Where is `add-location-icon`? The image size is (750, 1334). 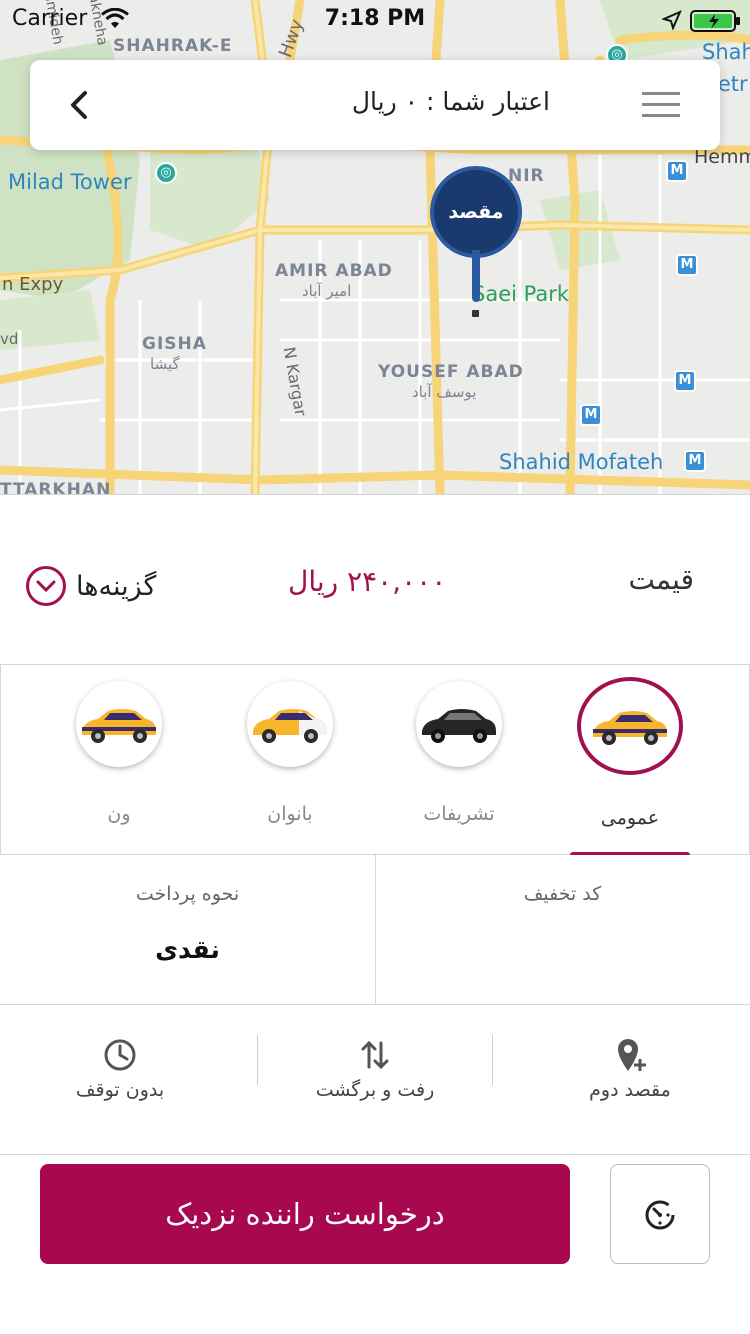 add-location-icon is located at coordinates (632, 1055).